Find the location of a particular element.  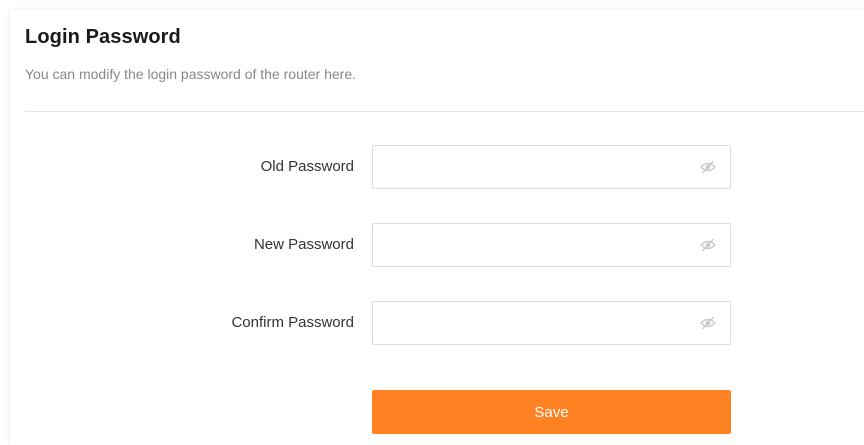

old-password-row: Old Password is located at coordinates (437, 167).